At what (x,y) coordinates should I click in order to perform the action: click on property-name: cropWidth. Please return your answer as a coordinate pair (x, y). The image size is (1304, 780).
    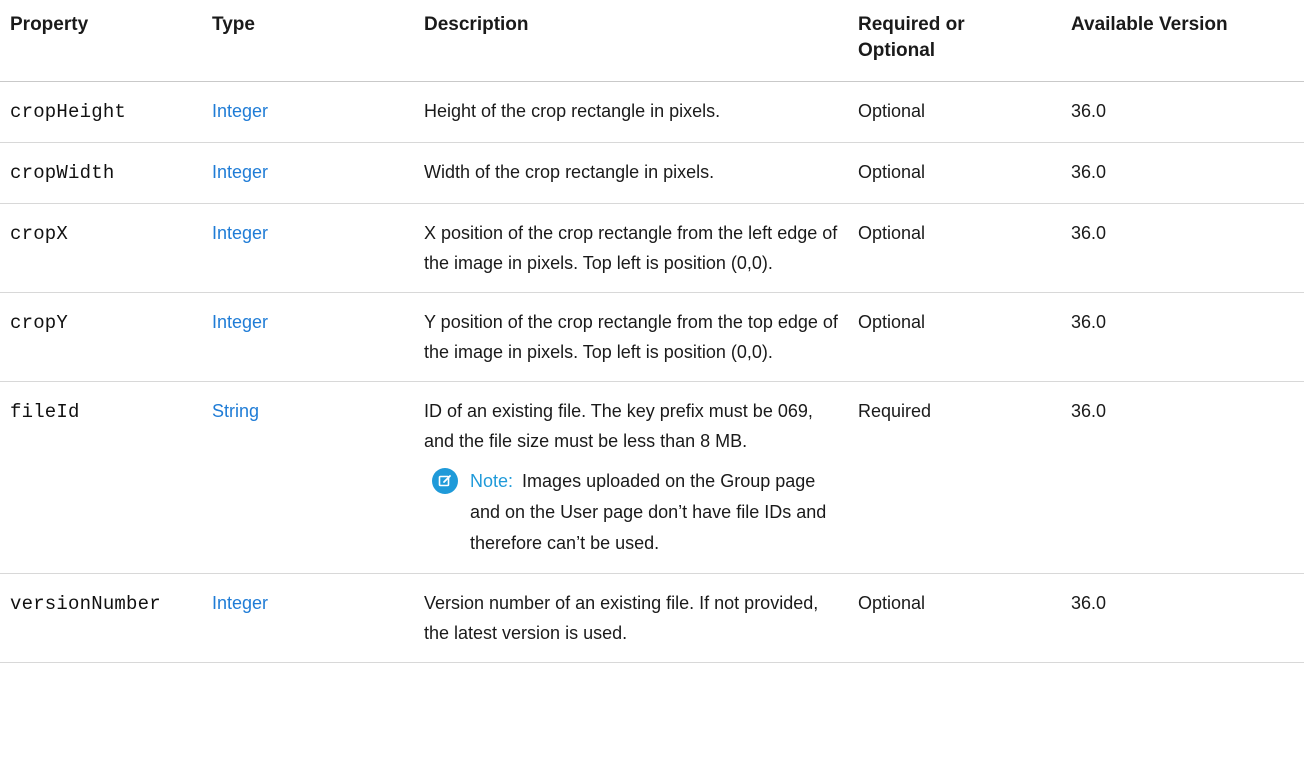
    Looking at the image, I should click on (62, 173).